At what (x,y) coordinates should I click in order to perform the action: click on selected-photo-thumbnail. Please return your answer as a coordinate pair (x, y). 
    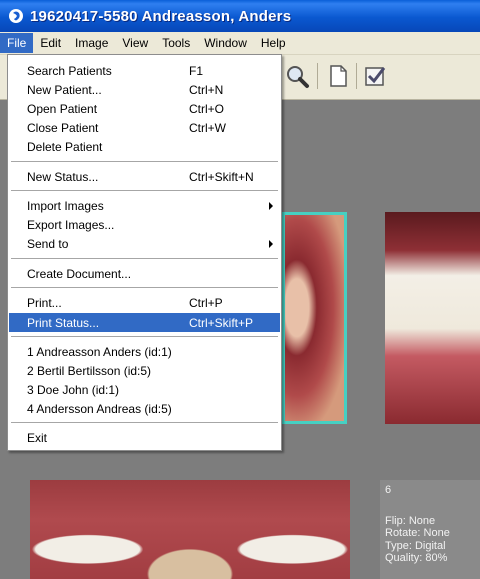
    Looking at the image, I should click on (314, 318).